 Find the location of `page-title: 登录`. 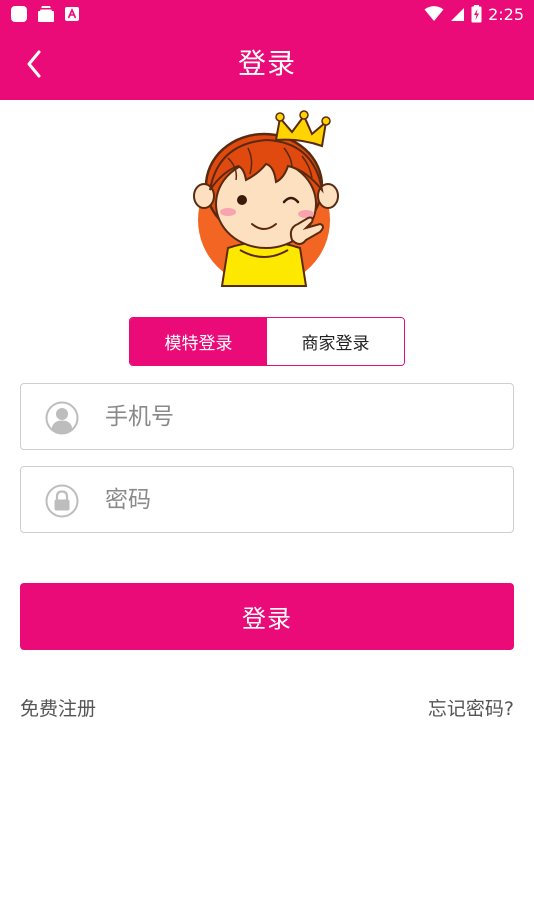

page-title: 登录 is located at coordinates (266, 63).